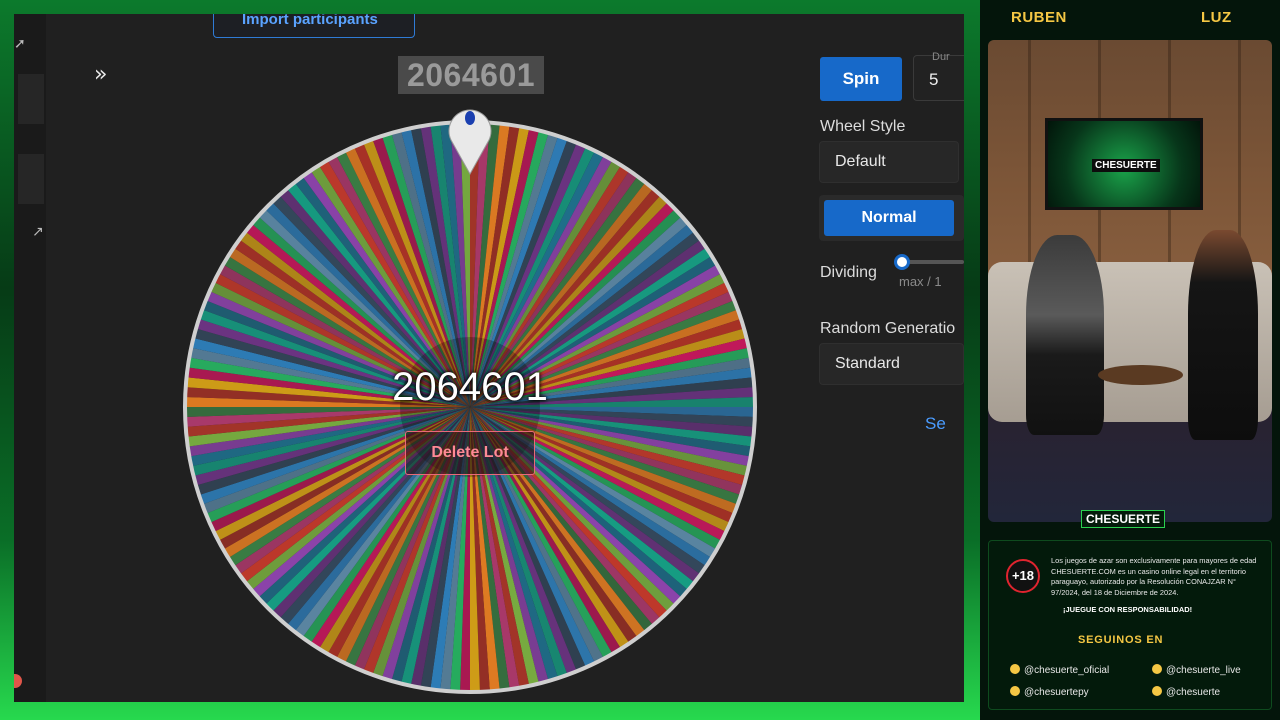 The height and width of the screenshot is (720, 1280). Describe the element at coordinates (941, 57) in the screenshot. I see `duration-label: Dur` at that location.